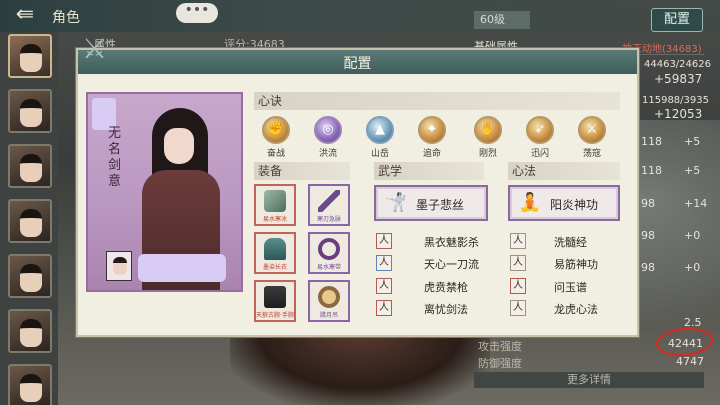  What do you see at coordinates (678, 114) in the screenshot?
I see `stat-bonus: +12053` at bounding box center [678, 114].